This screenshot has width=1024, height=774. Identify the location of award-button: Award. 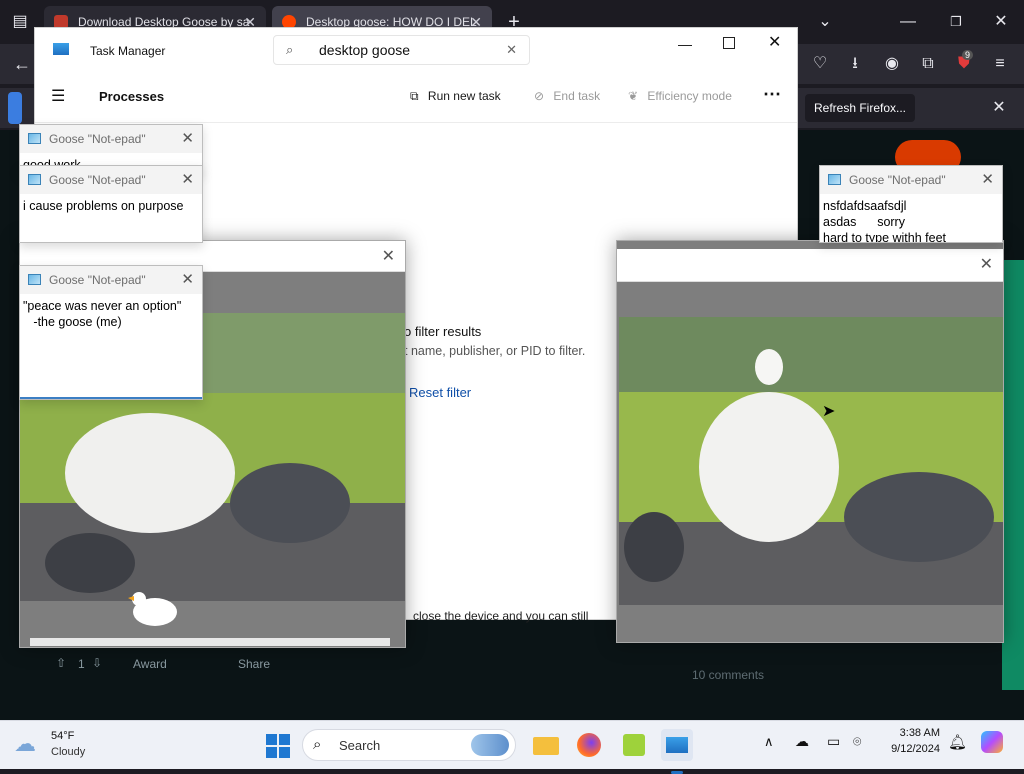
(150, 664).